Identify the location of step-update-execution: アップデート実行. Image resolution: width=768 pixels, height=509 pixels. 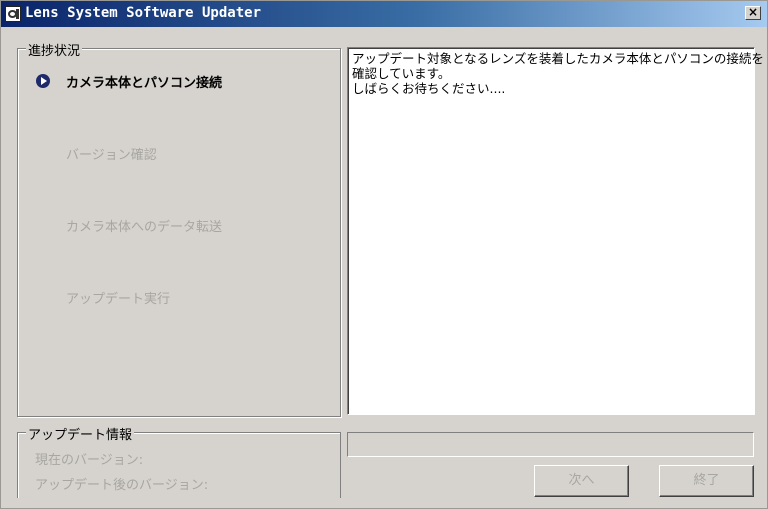
(118, 299).